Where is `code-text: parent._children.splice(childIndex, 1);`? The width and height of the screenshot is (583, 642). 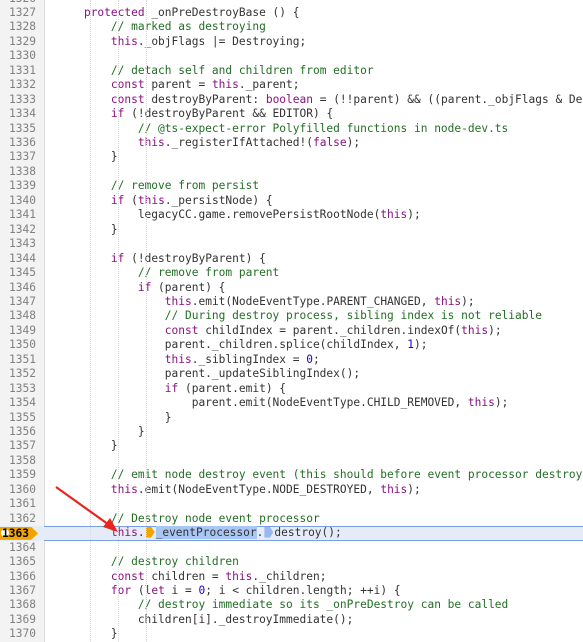
code-text: parent._children.splice(childIndex, 1); is located at coordinates (242, 345).